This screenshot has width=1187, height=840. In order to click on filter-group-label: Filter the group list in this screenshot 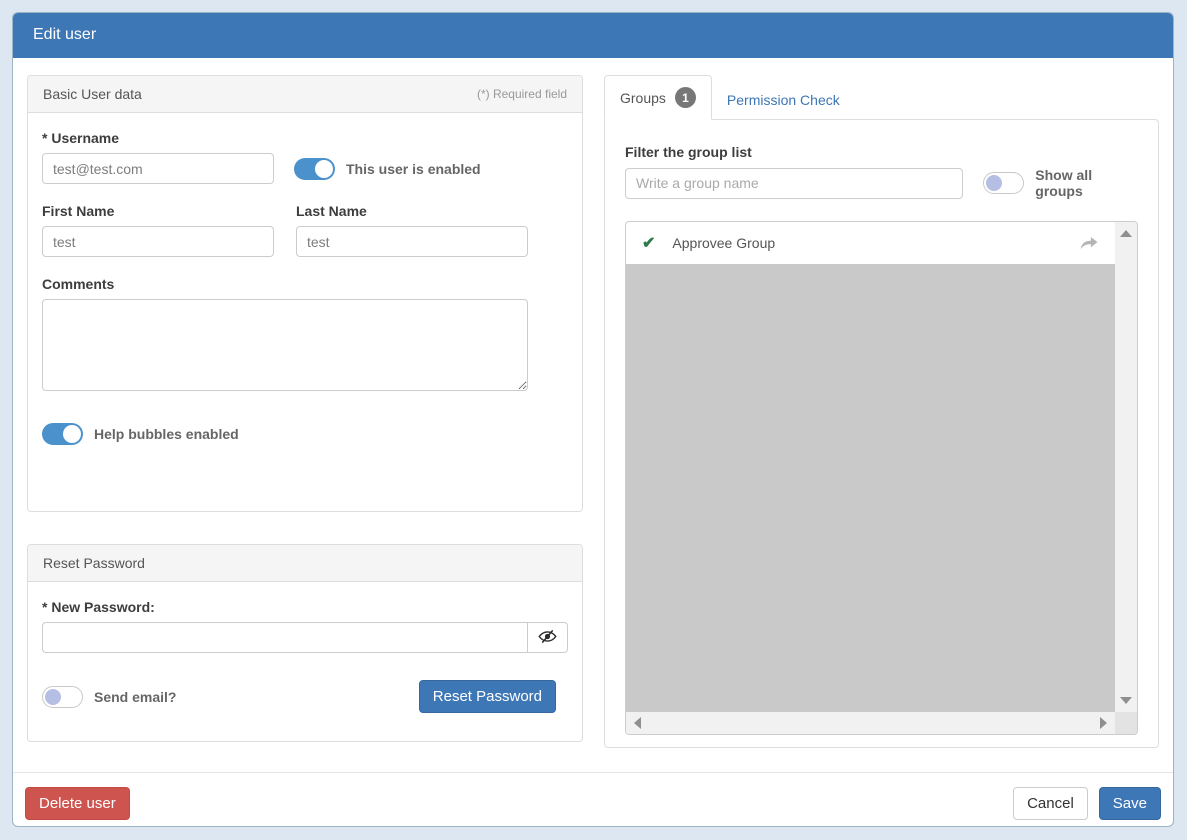, I will do `click(688, 152)`.